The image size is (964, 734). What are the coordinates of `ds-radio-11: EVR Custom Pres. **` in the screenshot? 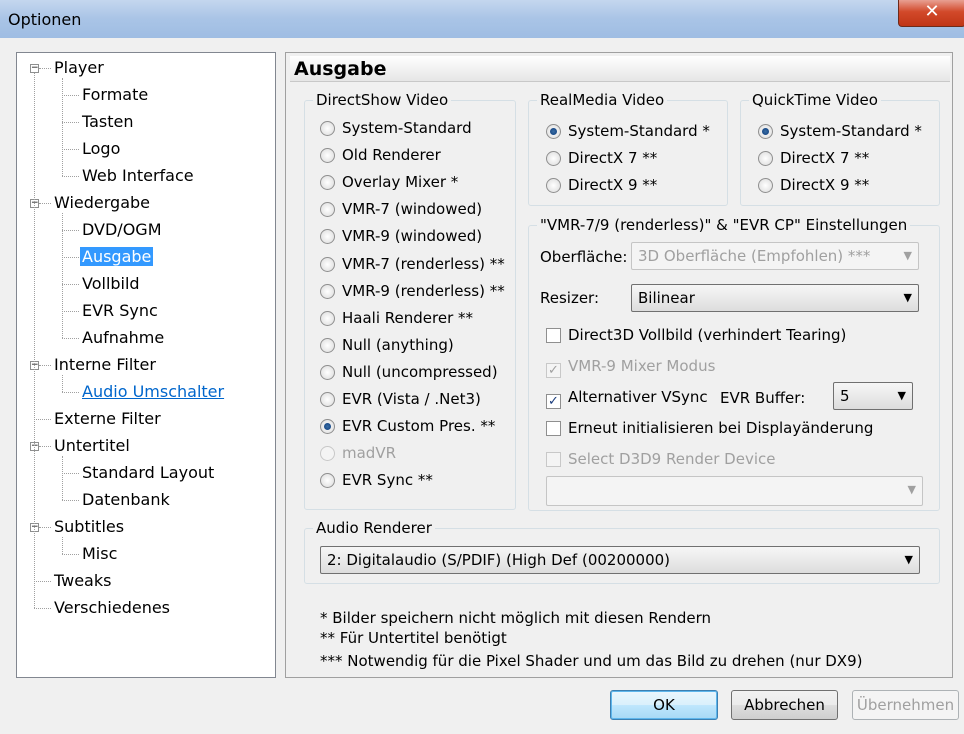 It's located at (407, 426).